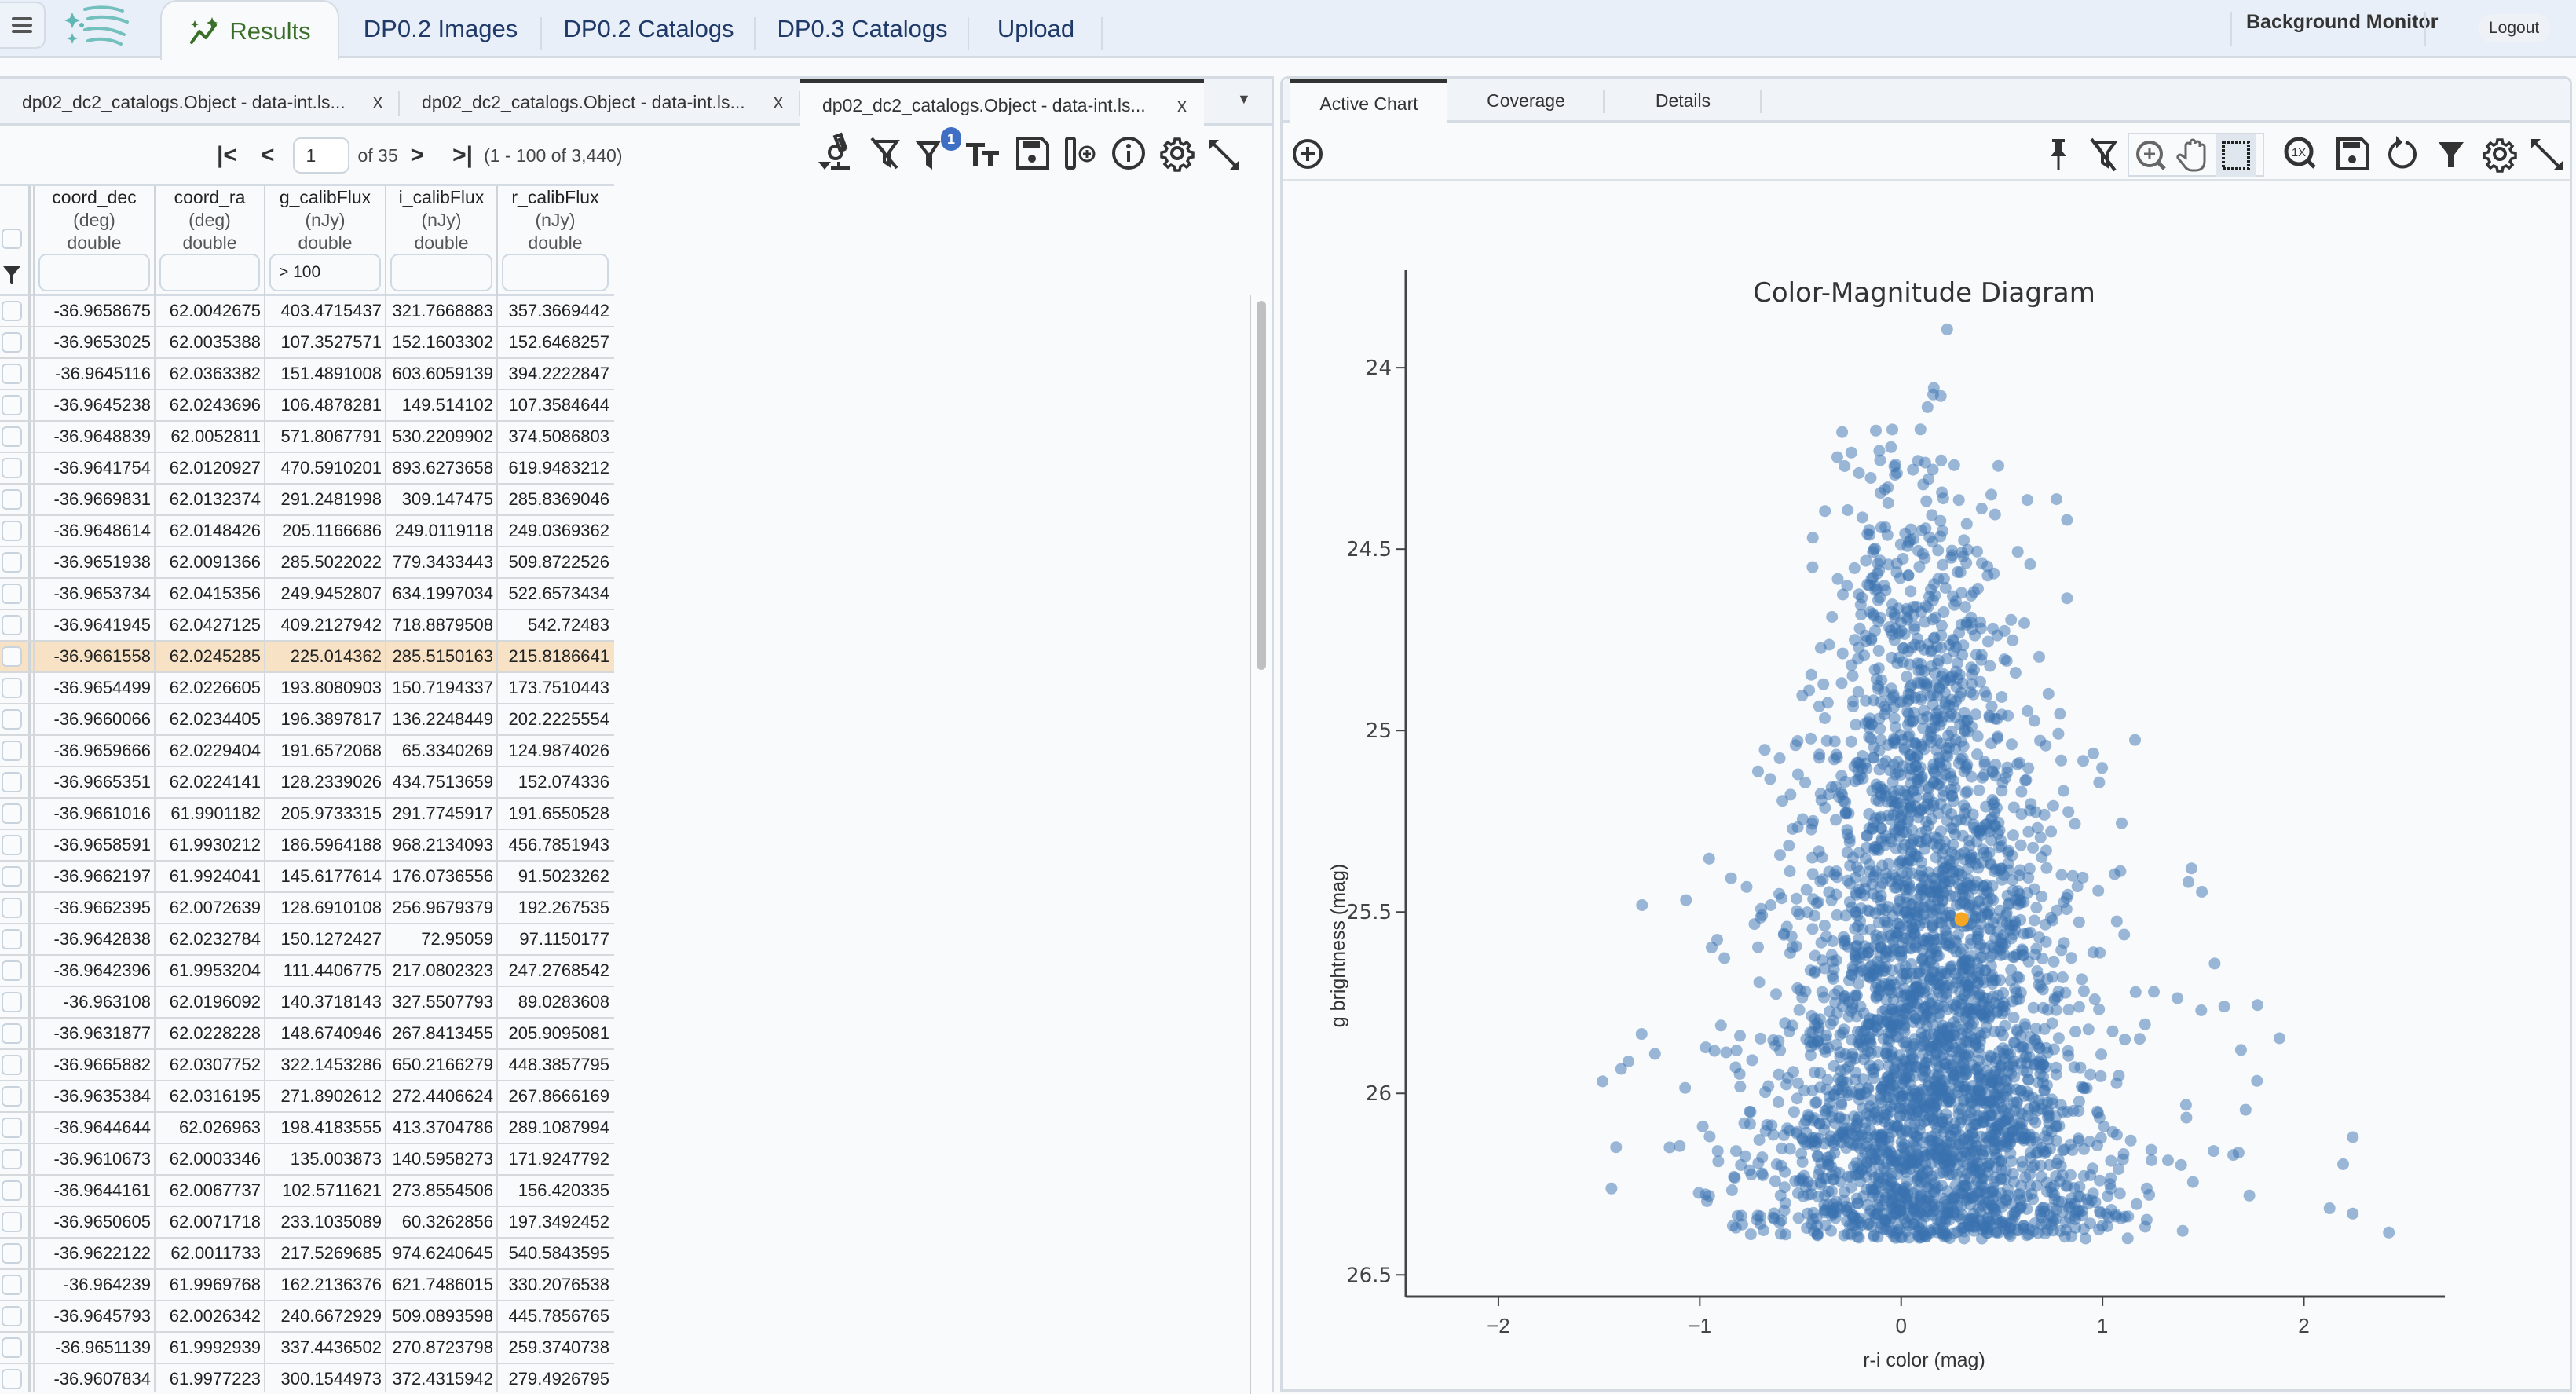 The image size is (2576, 1394). Describe the element at coordinates (983, 152) in the screenshot. I see `text-view-icon` at that location.